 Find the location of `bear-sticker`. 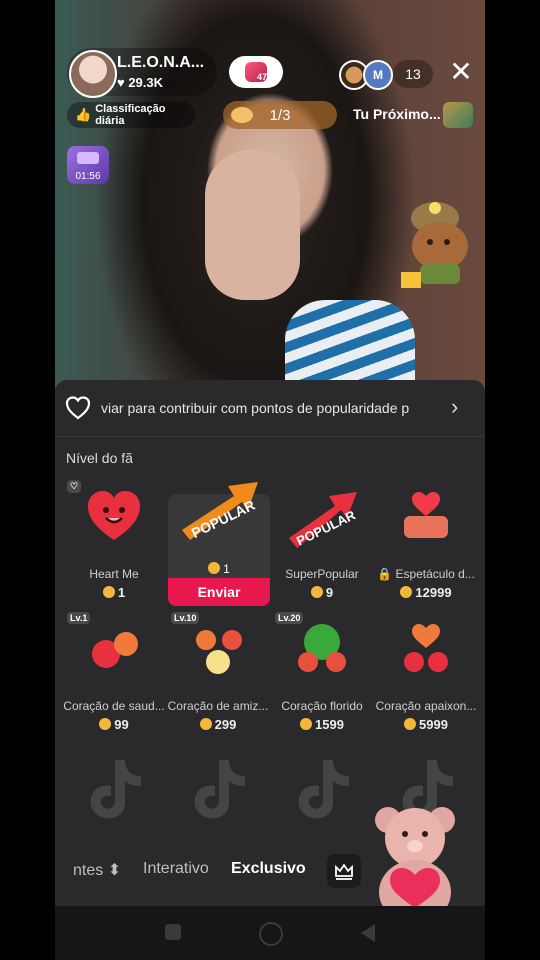

bear-sticker is located at coordinates (434, 245).